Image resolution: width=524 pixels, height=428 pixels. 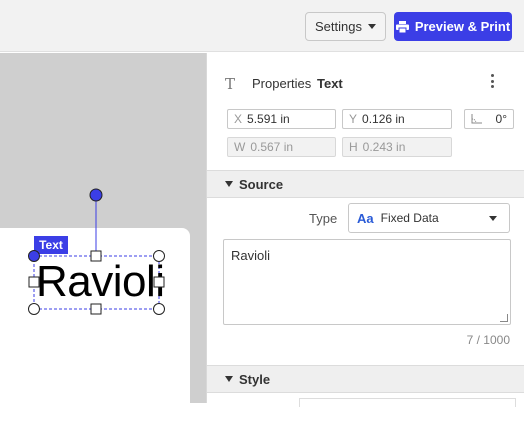 What do you see at coordinates (353, 147) in the screenshot?
I see `h-label: H` at bounding box center [353, 147].